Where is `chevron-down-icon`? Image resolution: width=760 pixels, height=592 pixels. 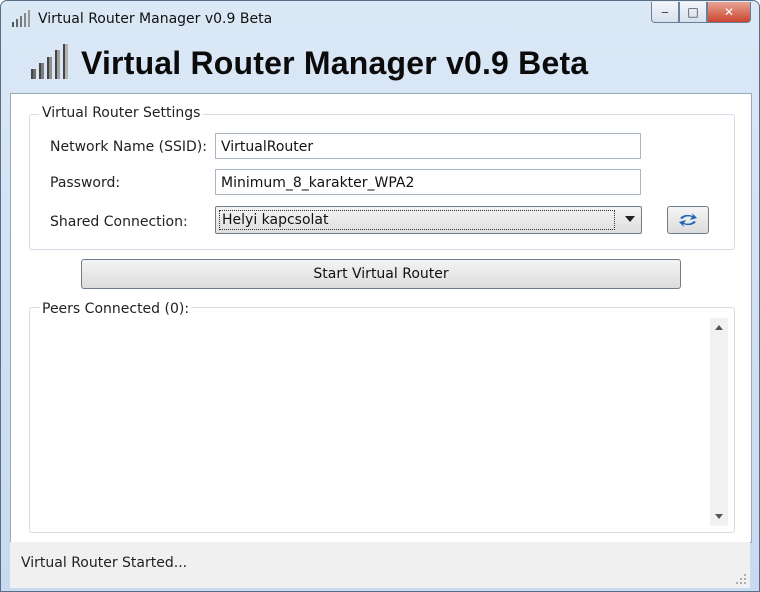 chevron-down-icon is located at coordinates (630, 219).